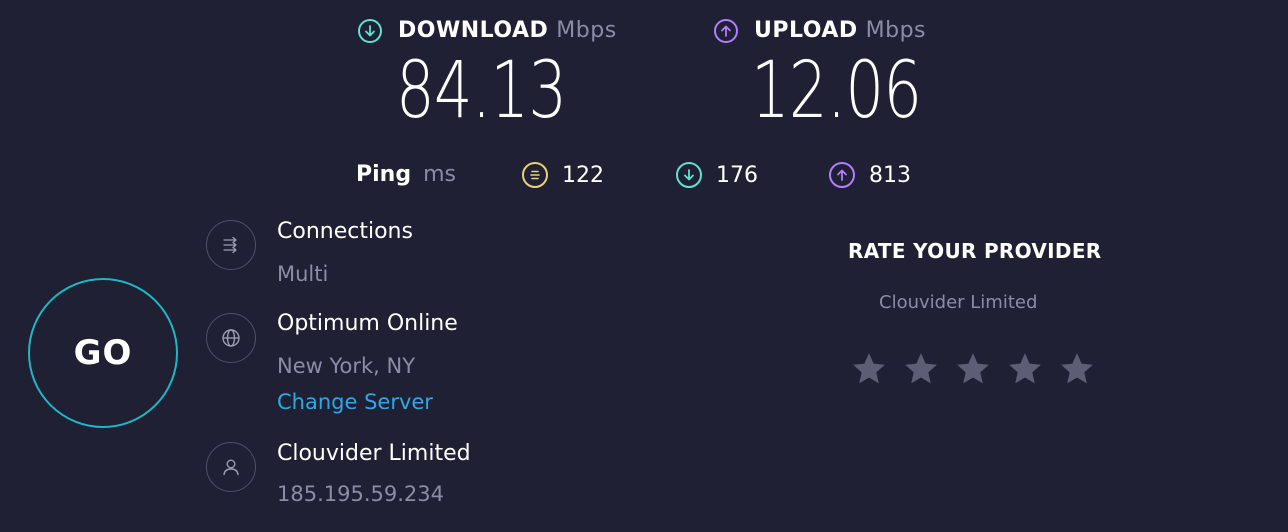 Image resolution: width=1288 pixels, height=532 pixels. I want to click on ping-download: 176, so click(717, 175).